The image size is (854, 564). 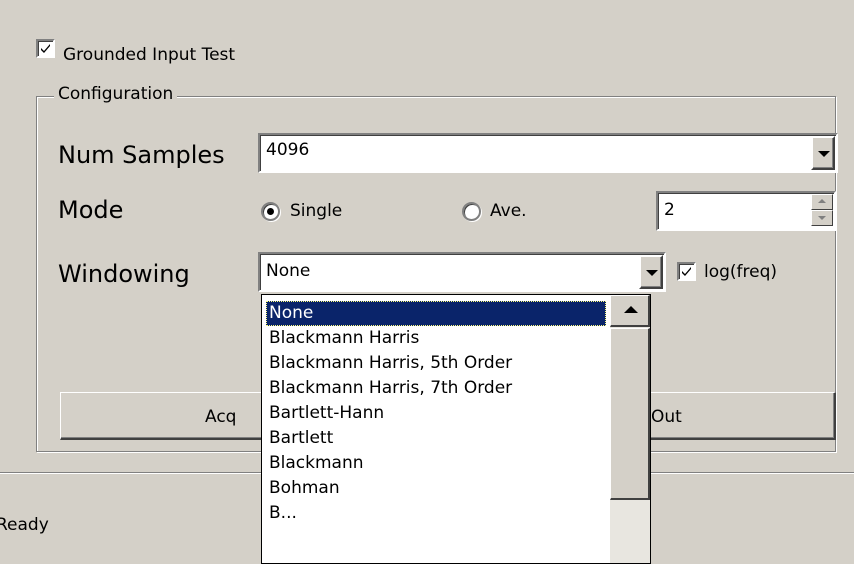 What do you see at coordinates (669, 210) in the screenshot?
I see `averages-value: 2` at bounding box center [669, 210].